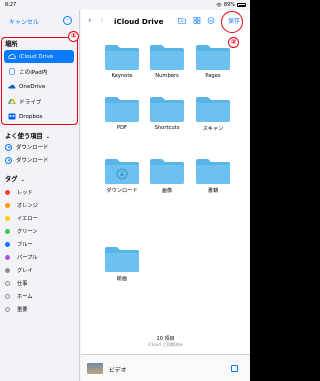 This screenshot has height=381, width=320. What do you see at coordinates (22, 283) in the screenshot?
I see `tag-label: 仕事` at bounding box center [22, 283].